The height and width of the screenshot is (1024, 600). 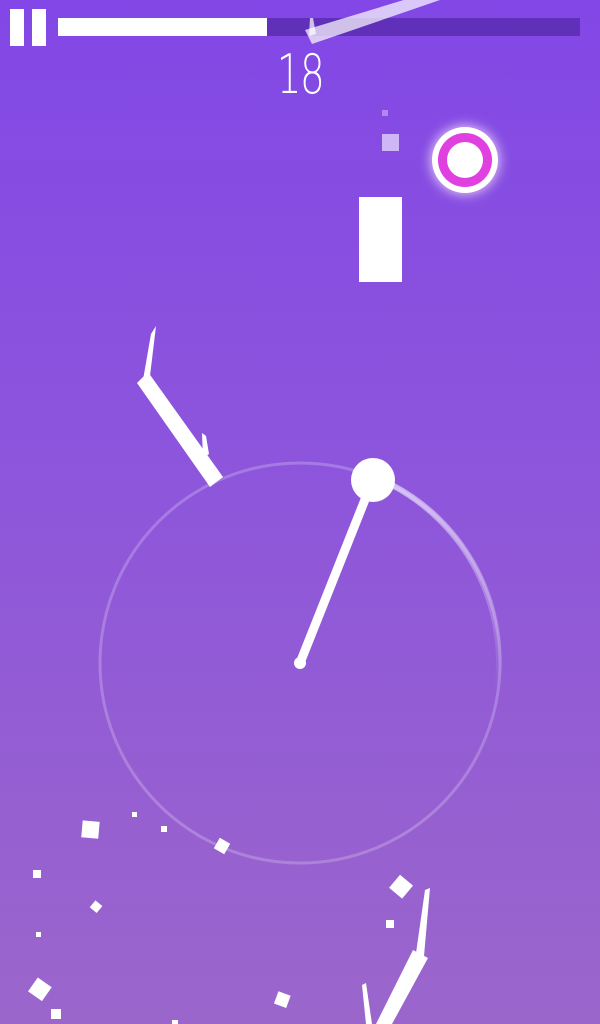 What do you see at coordinates (373, 480) in the screenshot?
I see `player-ball` at bounding box center [373, 480].